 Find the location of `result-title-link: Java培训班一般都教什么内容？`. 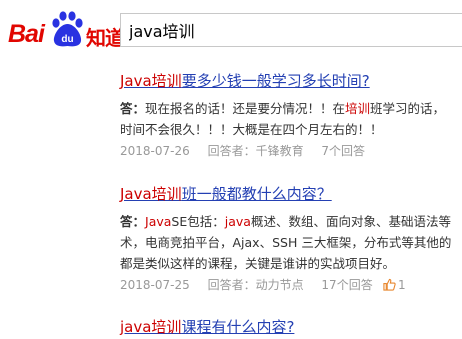

result-title-link: Java培训班一般都教什么内容？ is located at coordinates (291, 194).